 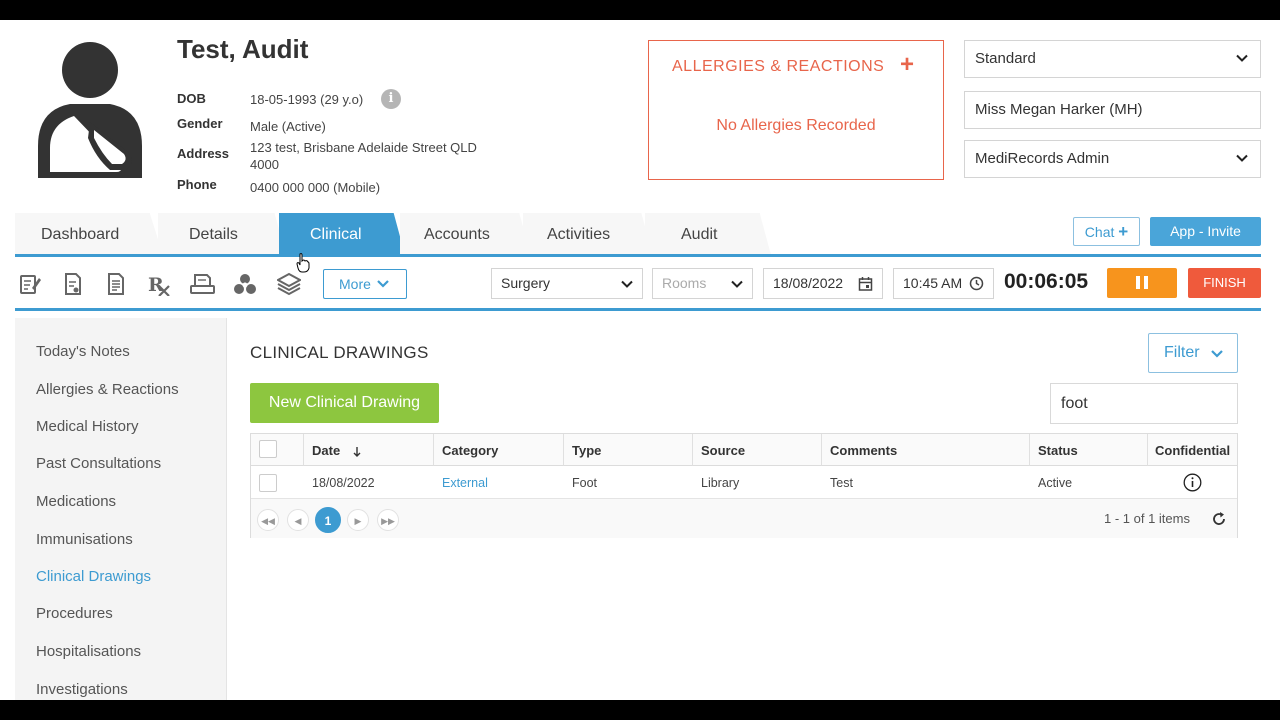 I want to click on plus-icon: +, so click(x=1123, y=231).